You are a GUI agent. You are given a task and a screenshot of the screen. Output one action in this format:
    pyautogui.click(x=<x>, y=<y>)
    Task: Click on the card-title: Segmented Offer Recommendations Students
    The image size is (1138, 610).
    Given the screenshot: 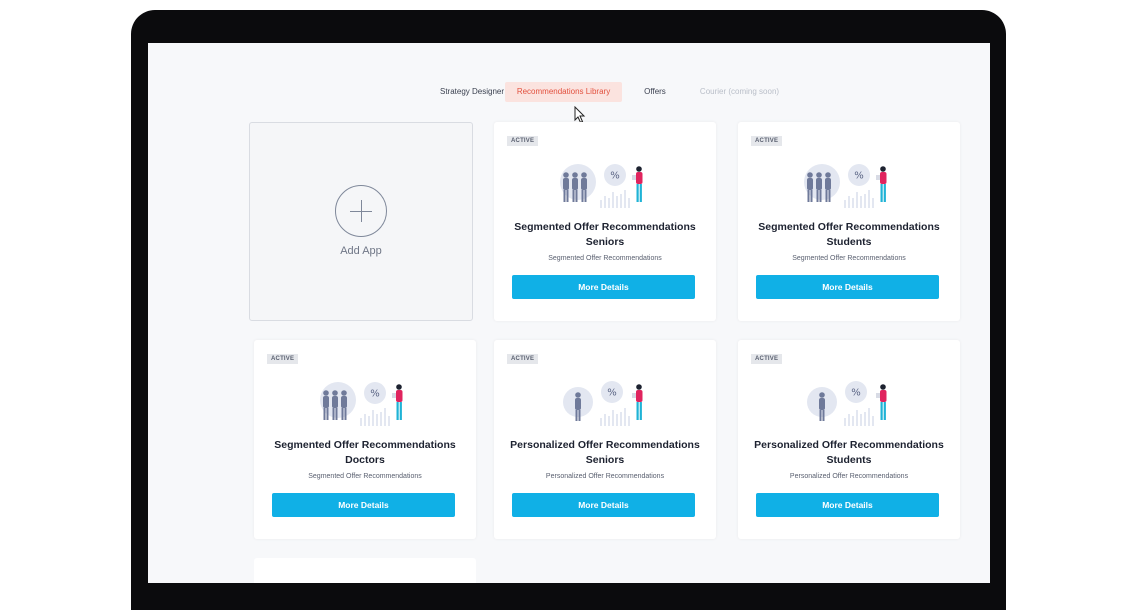 What is the action you would take?
    pyautogui.click(x=849, y=234)
    